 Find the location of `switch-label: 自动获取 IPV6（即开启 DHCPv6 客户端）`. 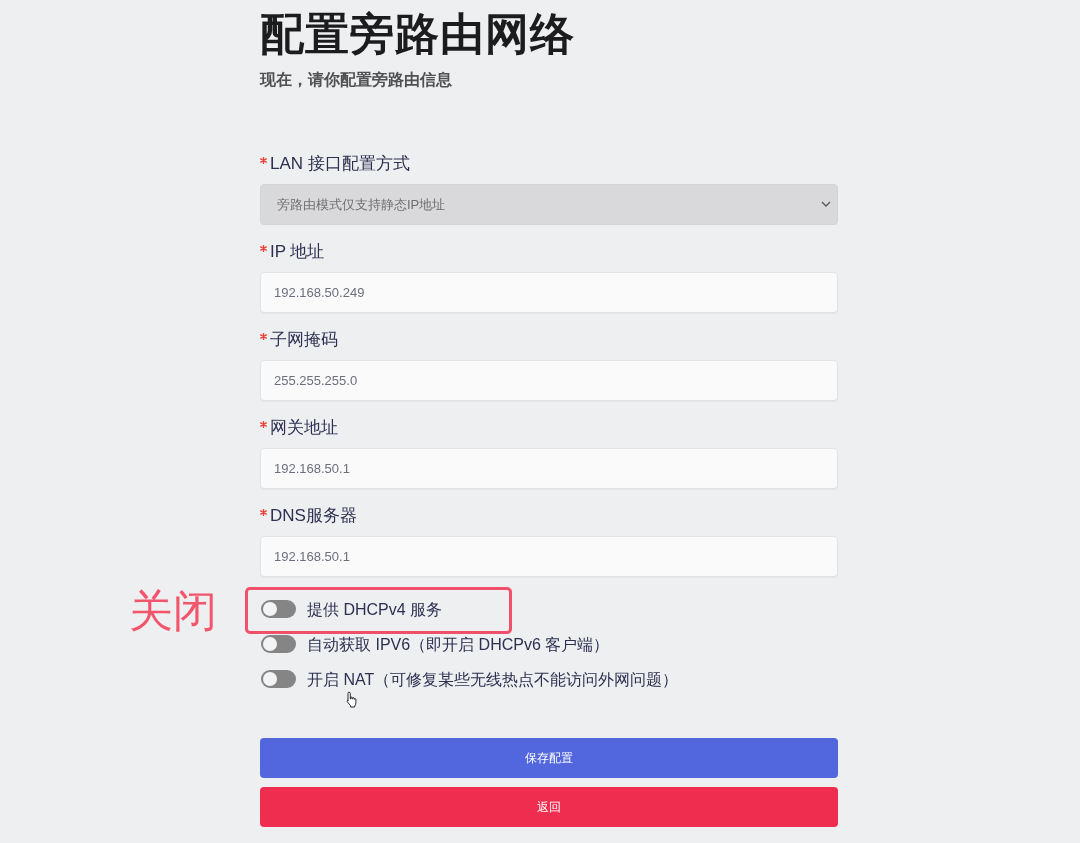

switch-label: 自动获取 IPV6（即开启 DHCPv6 客户端） is located at coordinates (458, 644).